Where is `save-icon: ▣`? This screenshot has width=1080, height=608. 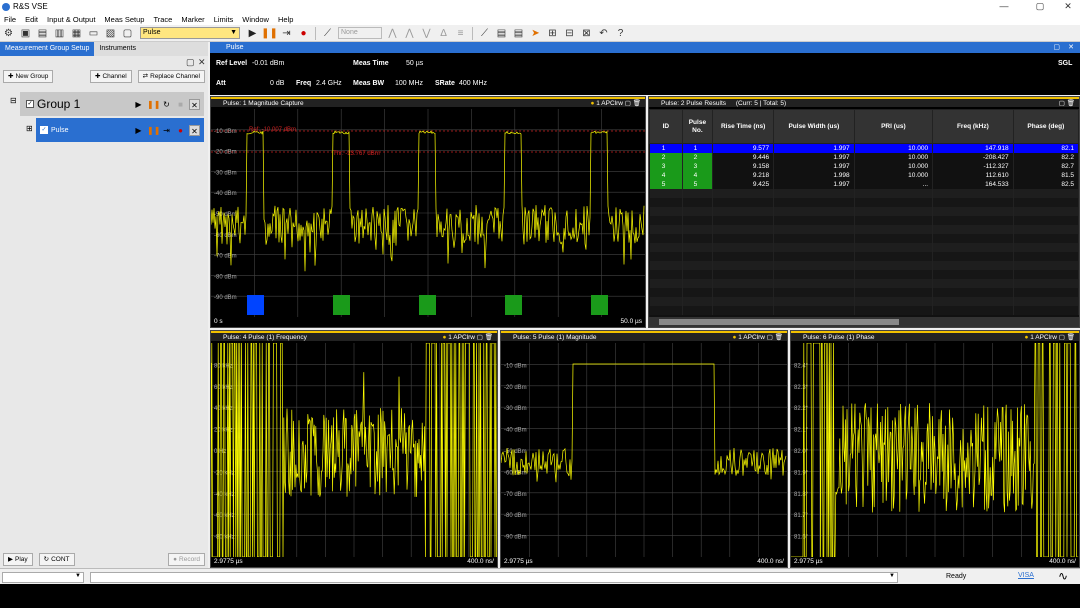
save-icon: ▣ is located at coordinates (25, 33).